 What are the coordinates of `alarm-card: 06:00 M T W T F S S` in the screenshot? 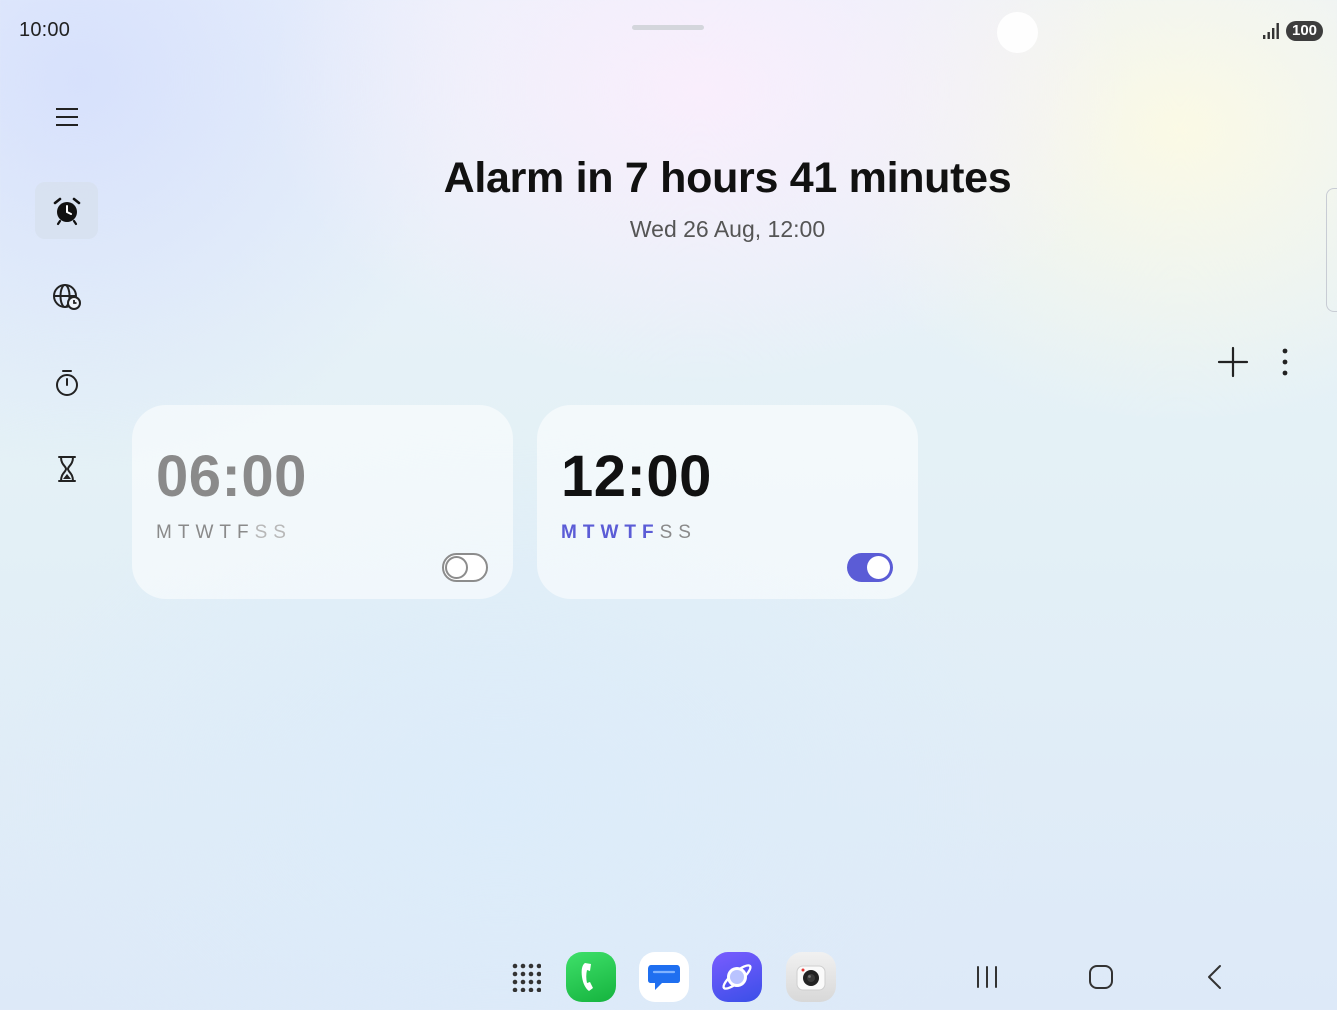 It's located at (322, 502).